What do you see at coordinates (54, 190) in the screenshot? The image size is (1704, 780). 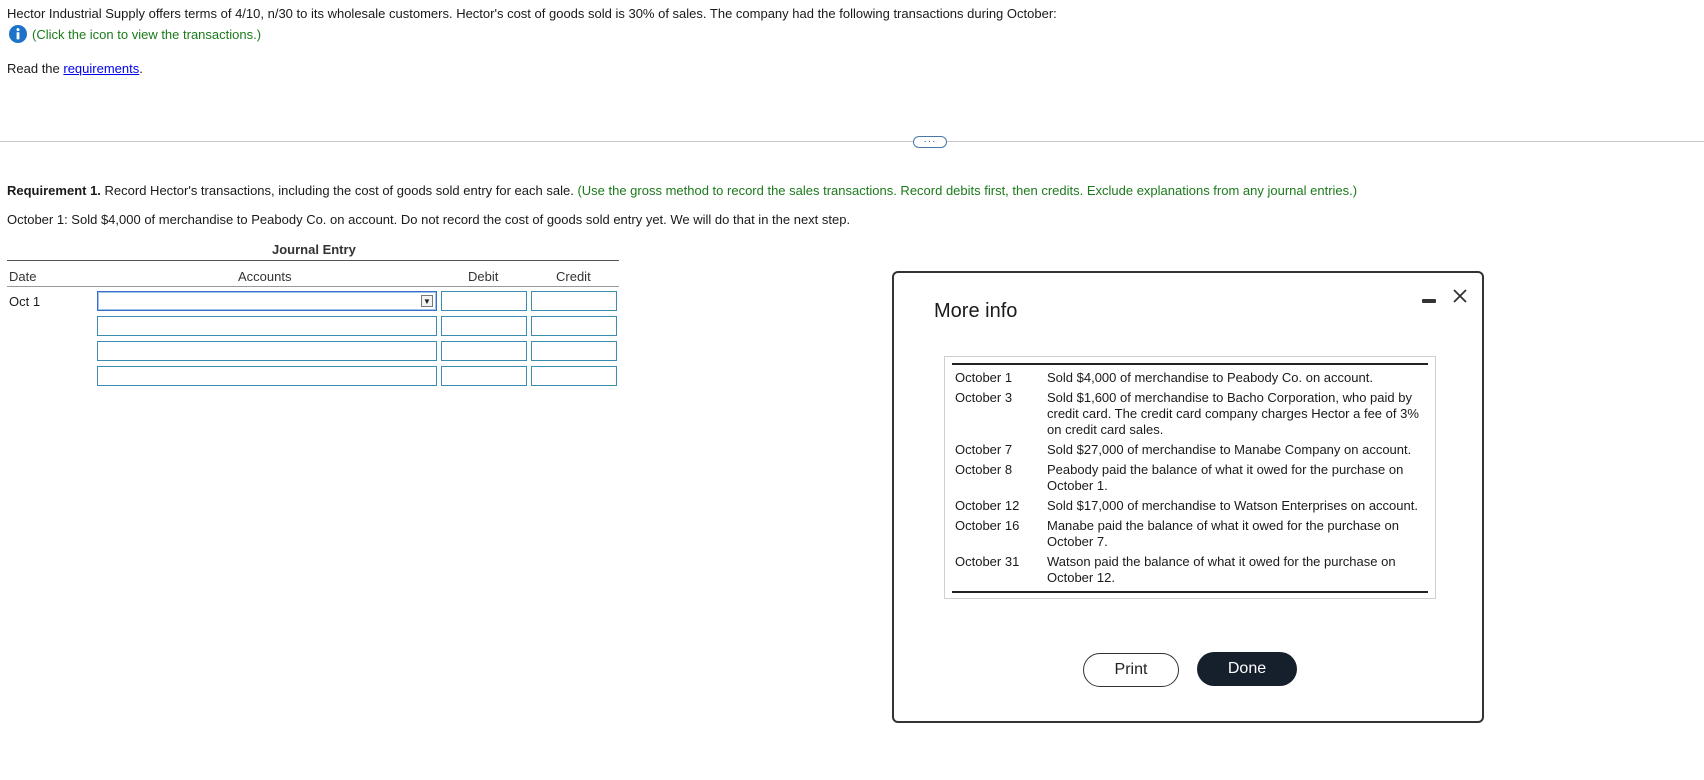 I see `requirement-label: Requirement 1.` at bounding box center [54, 190].